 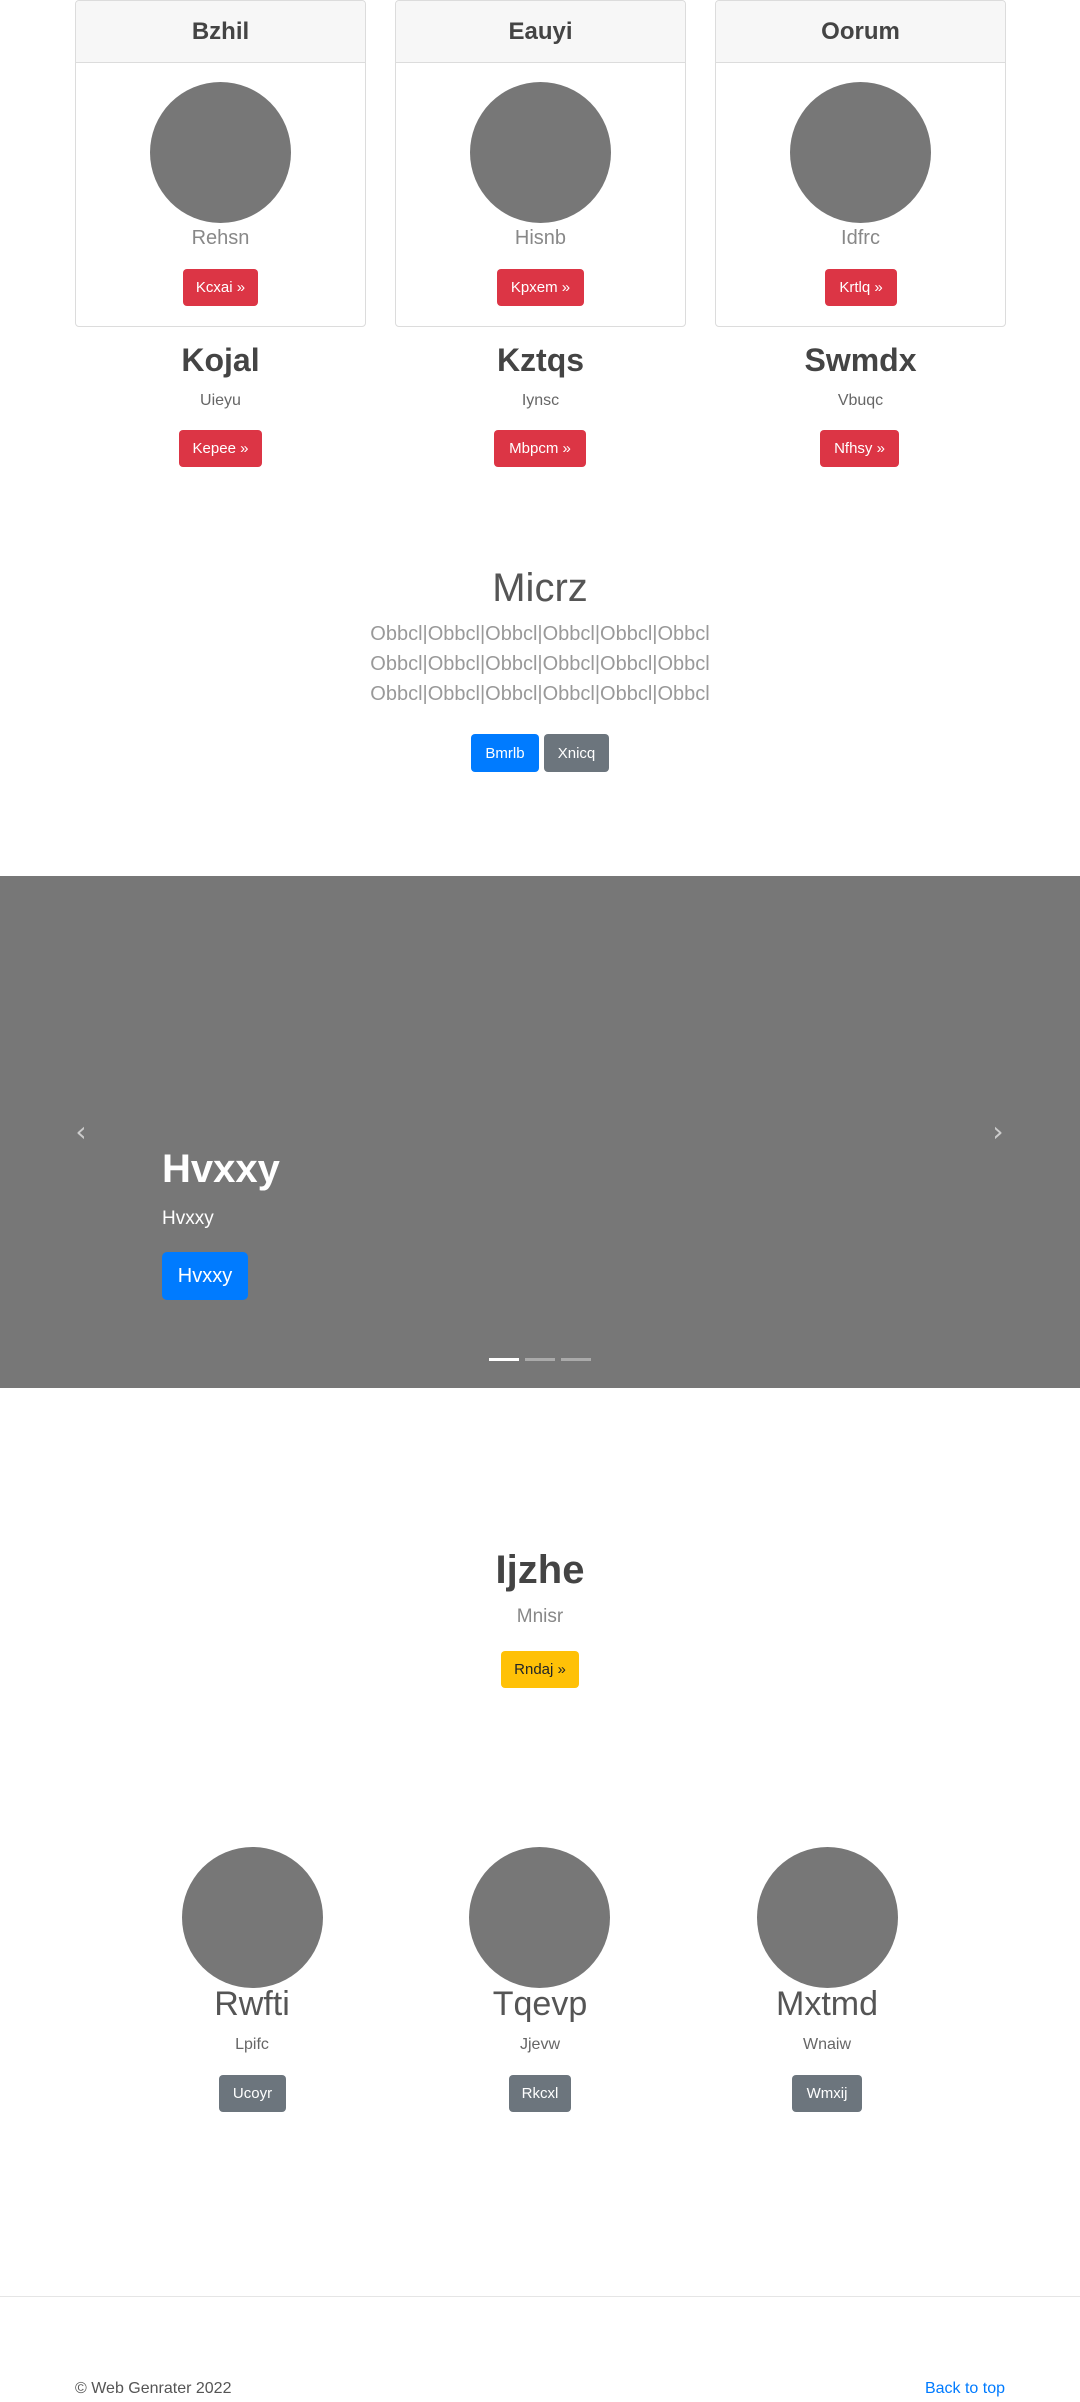 I want to click on trio-subtitle: Wnaiw, so click(x=826, y=2044).